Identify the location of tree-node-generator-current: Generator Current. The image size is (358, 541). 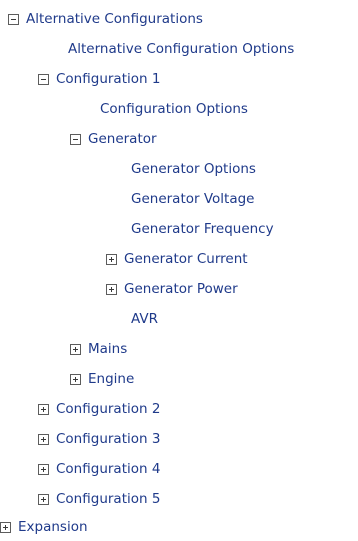
(177, 259).